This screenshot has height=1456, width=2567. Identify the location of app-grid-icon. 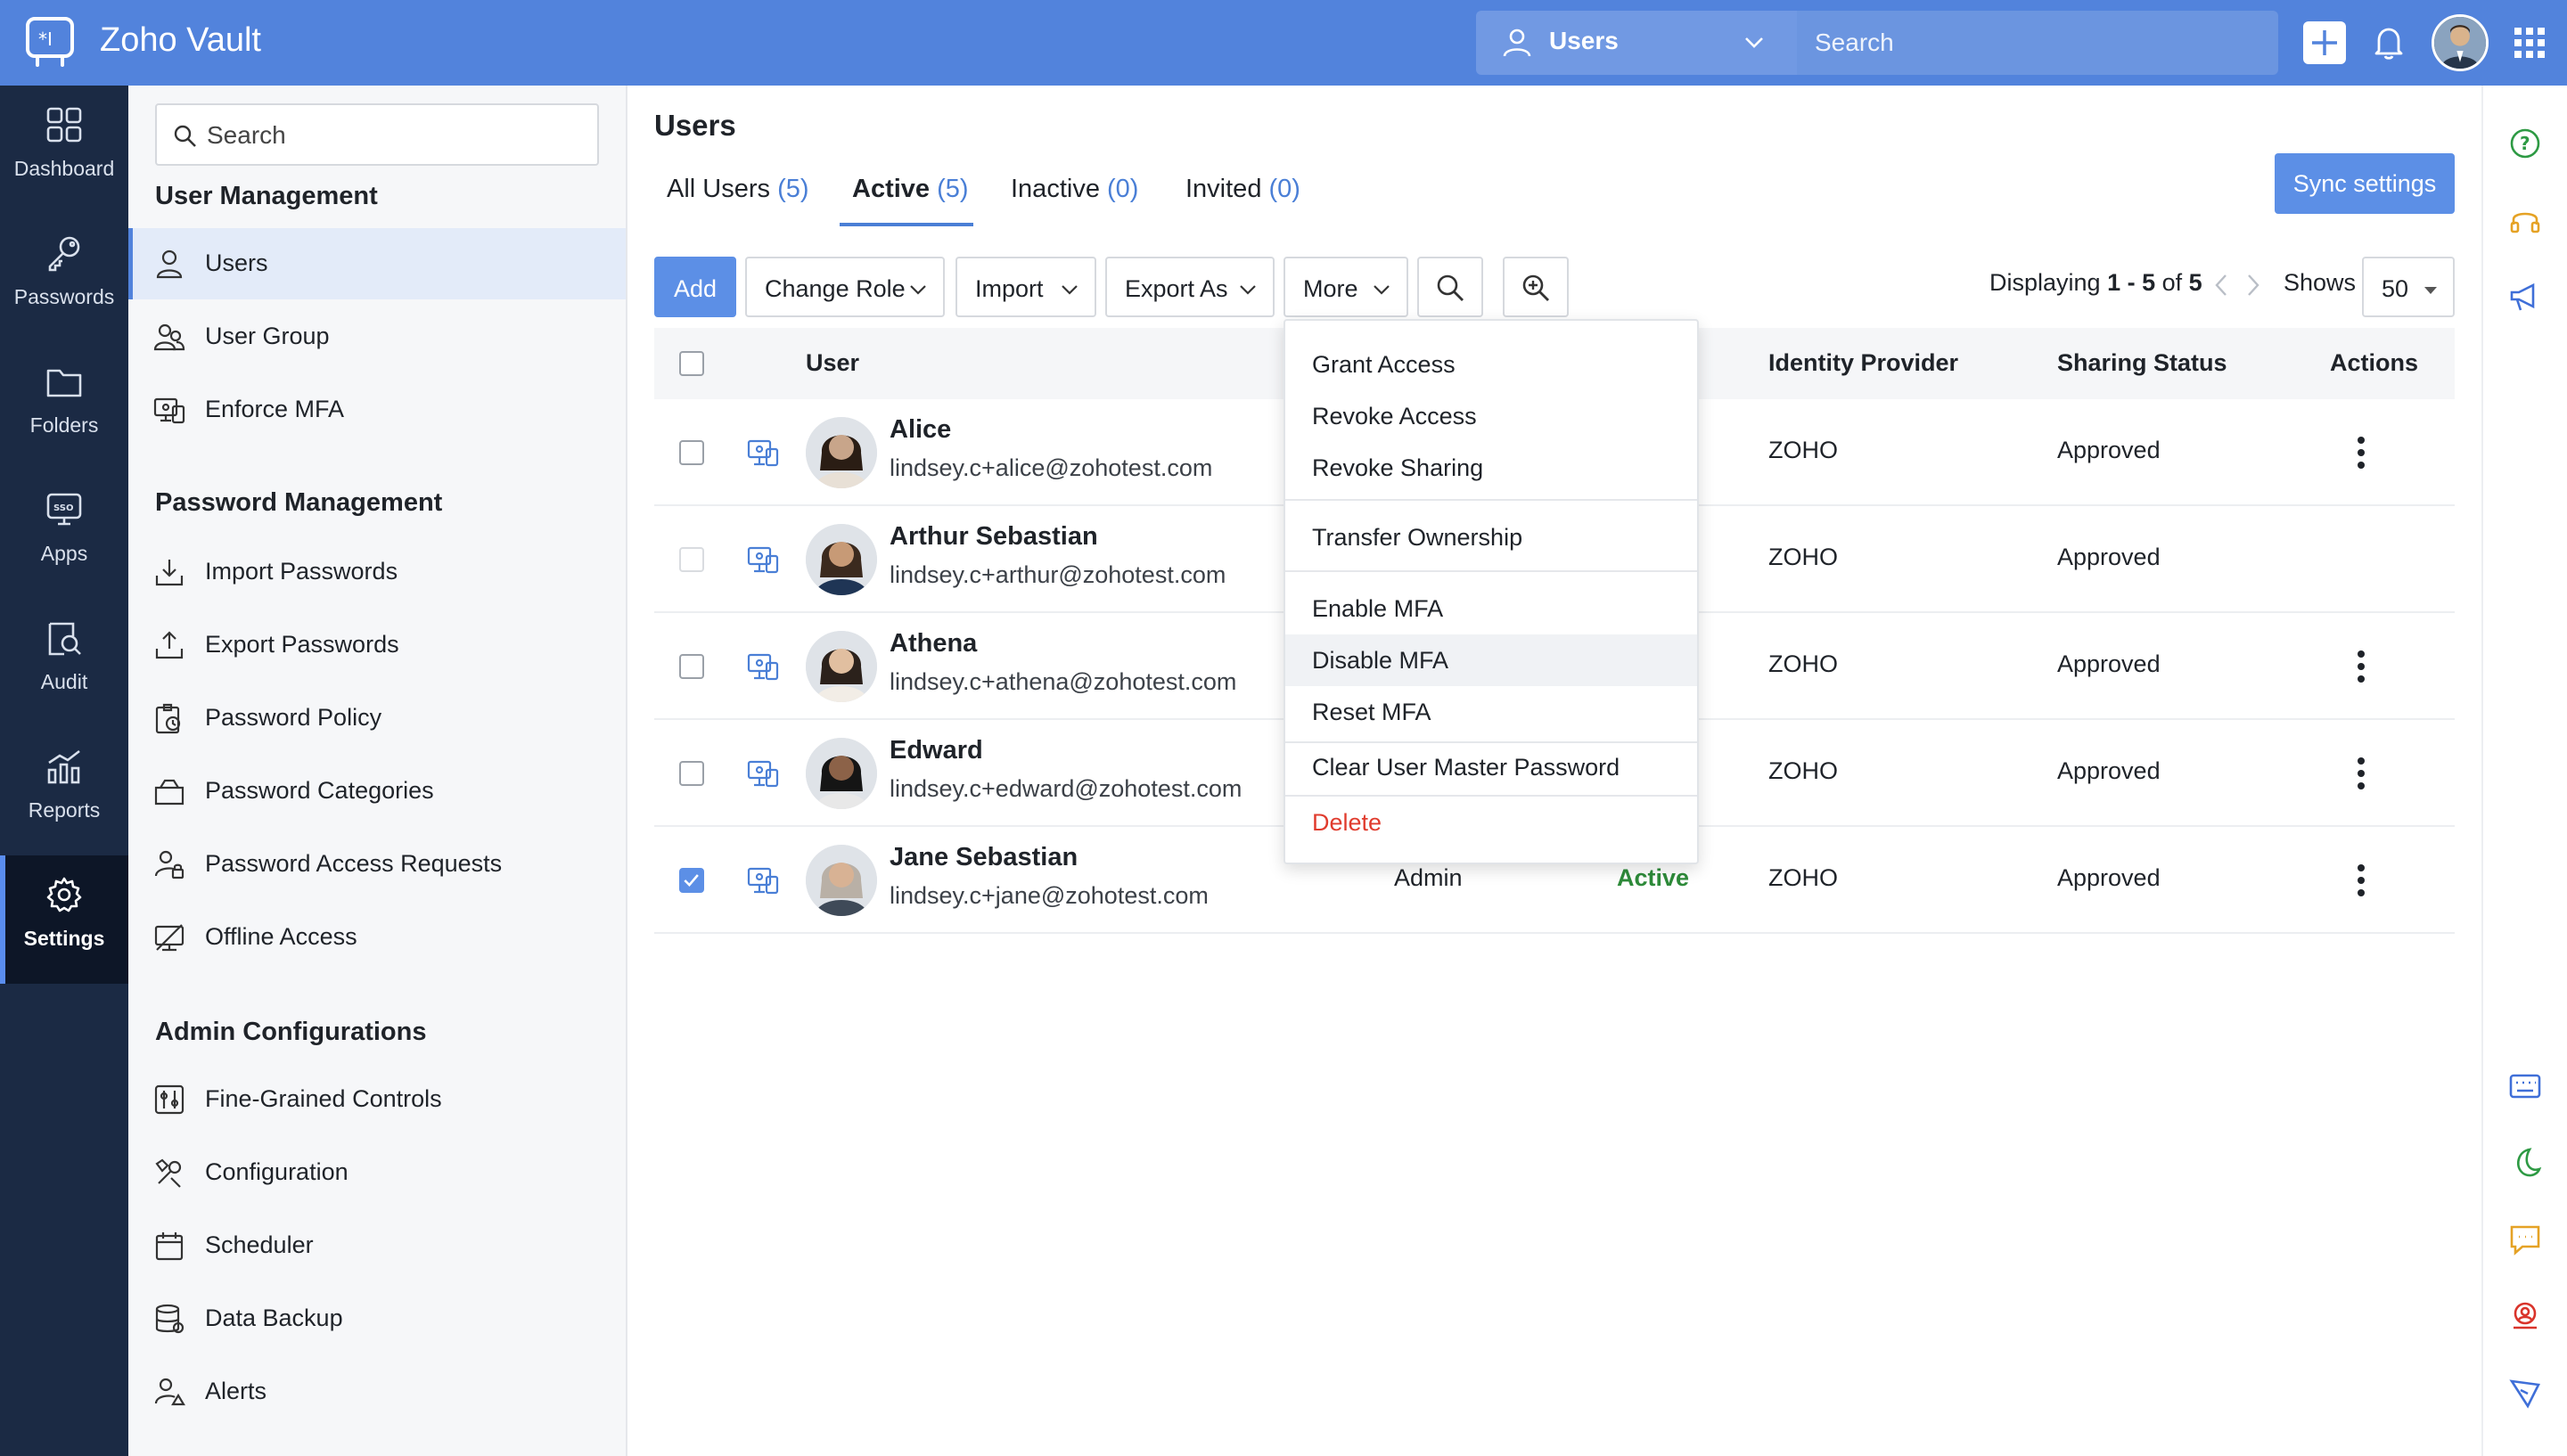
(2530, 43).